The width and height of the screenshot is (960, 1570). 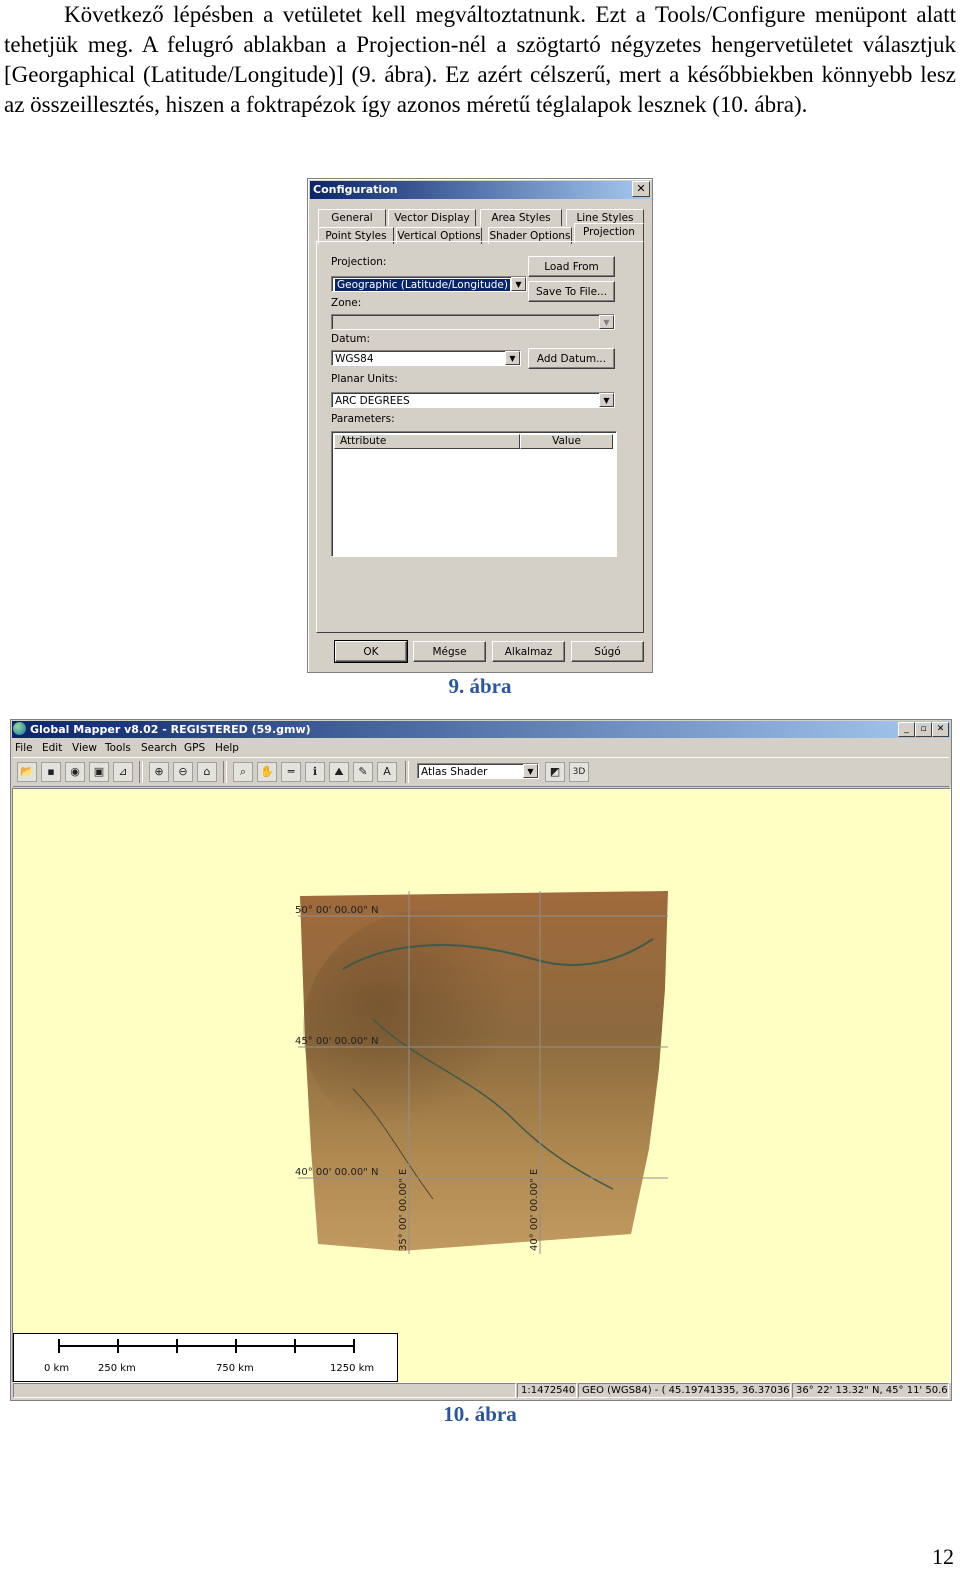 I want to click on menu-tools: Tools, so click(x=118, y=748).